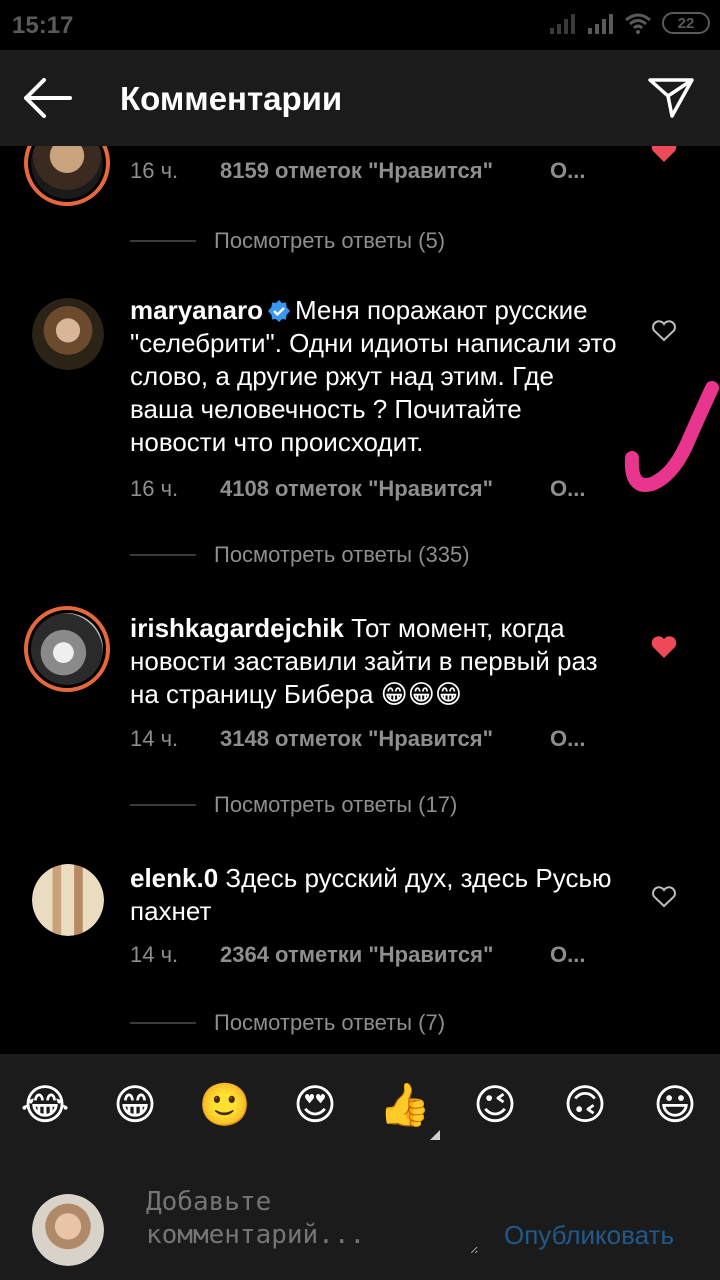 Image resolution: width=720 pixels, height=1280 pixels. I want to click on status-bar: 15:17 22, so click(360, 25).